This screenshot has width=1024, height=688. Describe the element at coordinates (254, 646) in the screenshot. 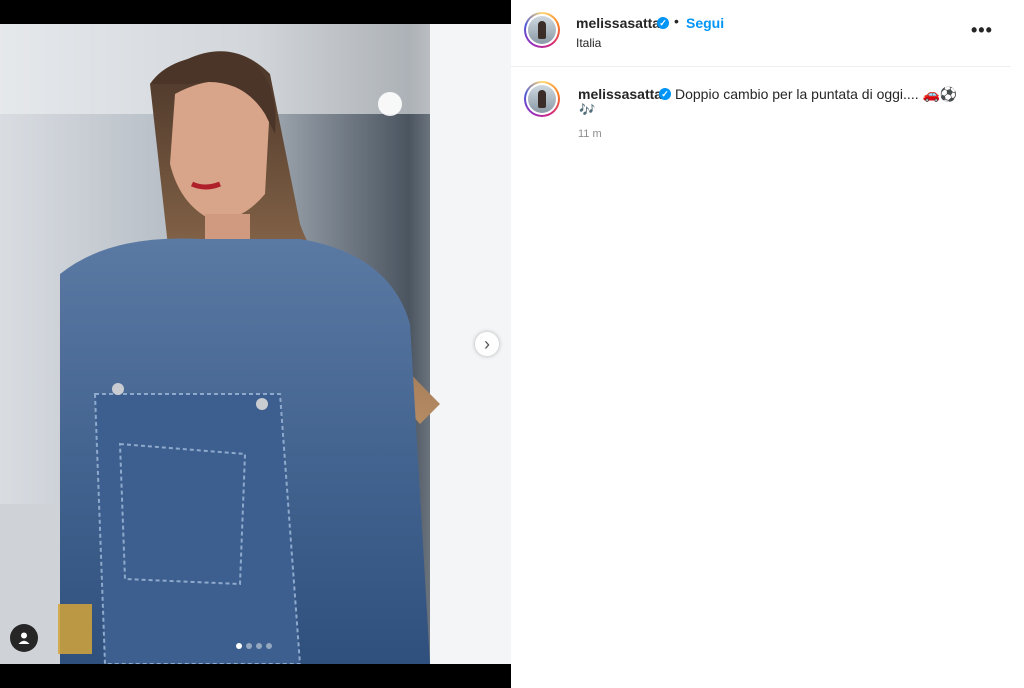

I see `carousel-indicator` at that location.